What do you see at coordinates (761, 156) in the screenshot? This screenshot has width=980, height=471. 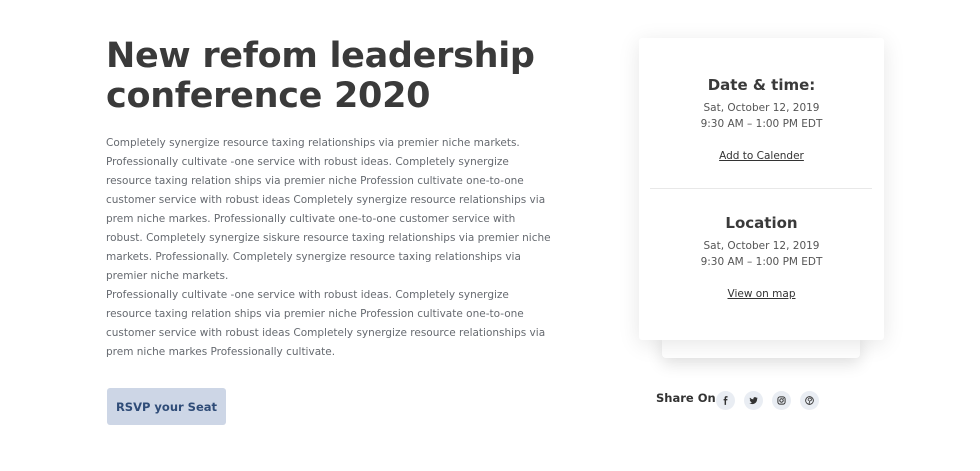 I see `add-to-calendar-link: Add to Calender` at bounding box center [761, 156].